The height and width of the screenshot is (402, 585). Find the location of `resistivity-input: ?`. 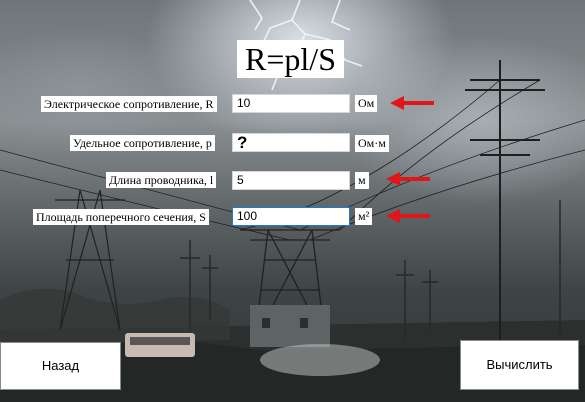

resistivity-input: ? is located at coordinates (291, 142).